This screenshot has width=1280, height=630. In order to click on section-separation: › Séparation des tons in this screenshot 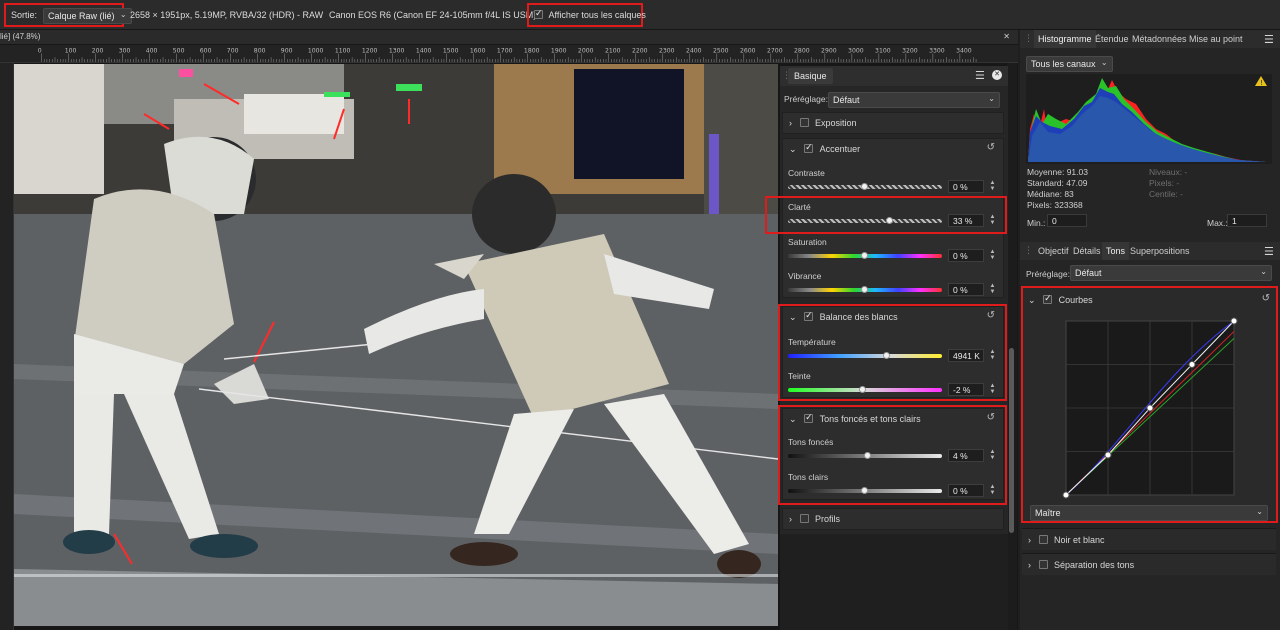, I will do `click(1149, 564)`.